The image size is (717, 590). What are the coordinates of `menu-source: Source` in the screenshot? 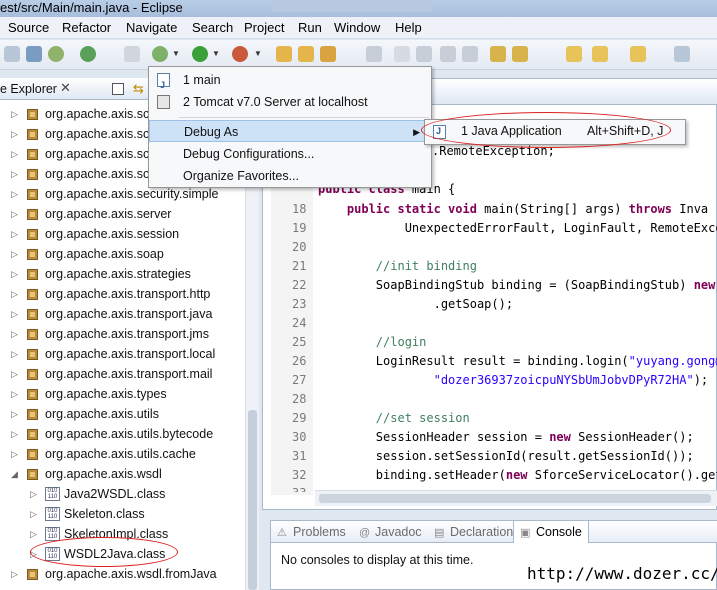 It's located at (28, 27).